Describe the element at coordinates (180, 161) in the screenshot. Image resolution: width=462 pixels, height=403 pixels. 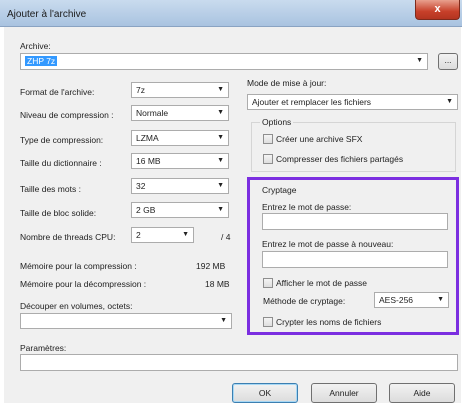
I see `dict-select: 16 MB ▼` at that location.